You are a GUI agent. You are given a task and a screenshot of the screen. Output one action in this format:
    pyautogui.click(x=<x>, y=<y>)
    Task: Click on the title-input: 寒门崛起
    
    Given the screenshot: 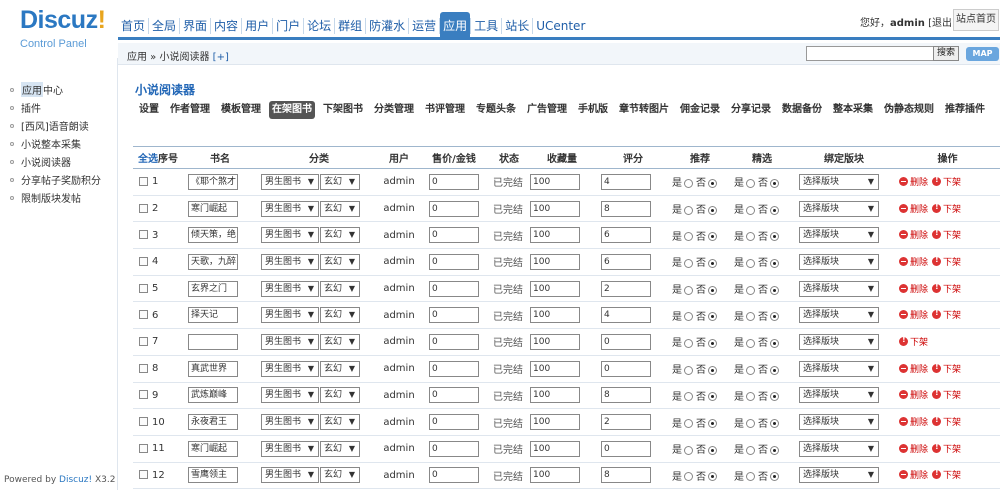 What is the action you would take?
    pyautogui.click(x=213, y=208)
    